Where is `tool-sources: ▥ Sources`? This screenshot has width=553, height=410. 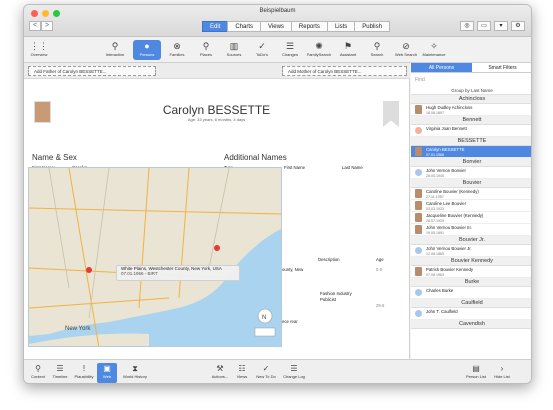
tool-sources: ▥ Sources is located at coordinates (234, 48).